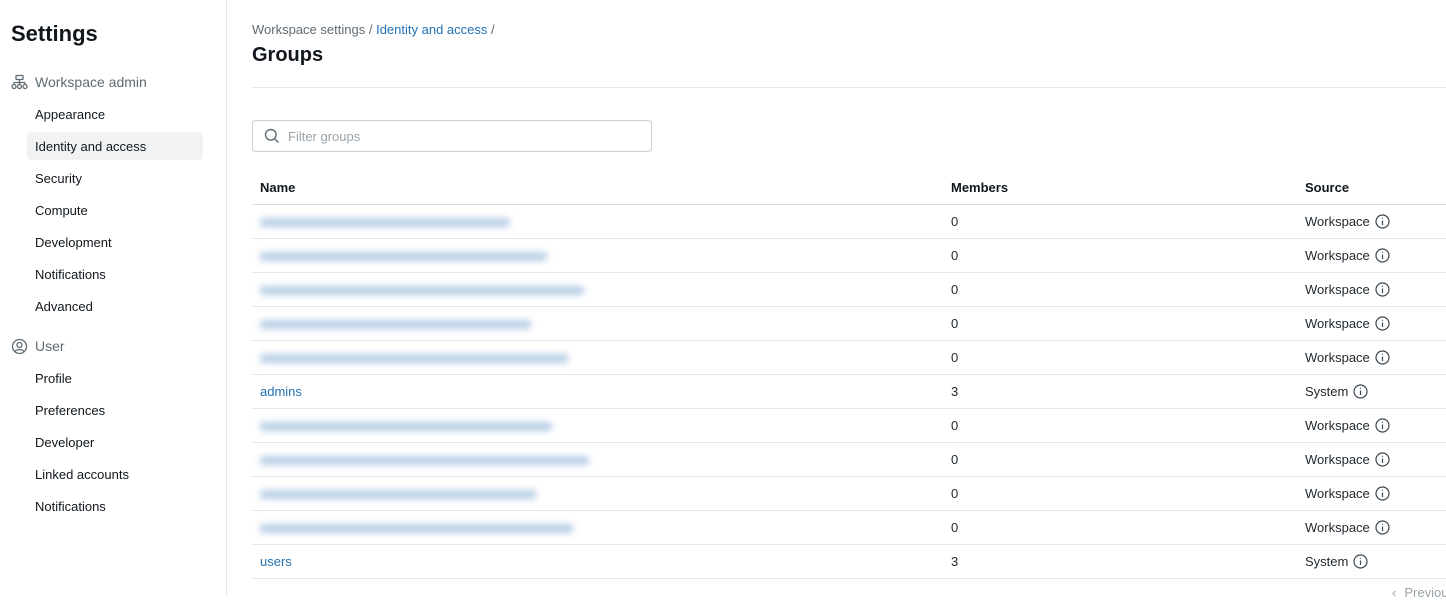 This screenshot has width=1446, height=600. Describe the element at coordinates (79, 82) in the screenshot. I see `section-workspace-admin: Workspace admin` at that location.